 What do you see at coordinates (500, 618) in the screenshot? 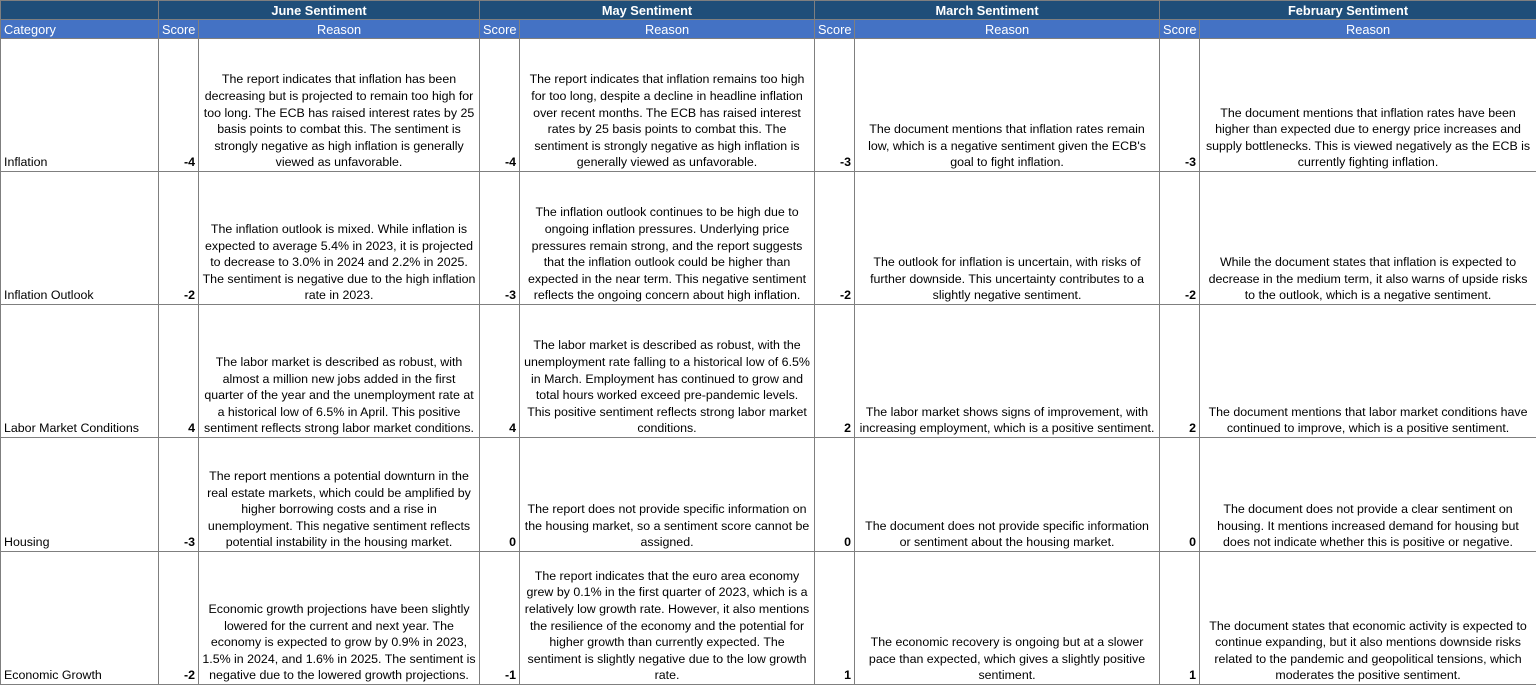
I see `may-score-cell: -1` at bounding box center [500, 618].